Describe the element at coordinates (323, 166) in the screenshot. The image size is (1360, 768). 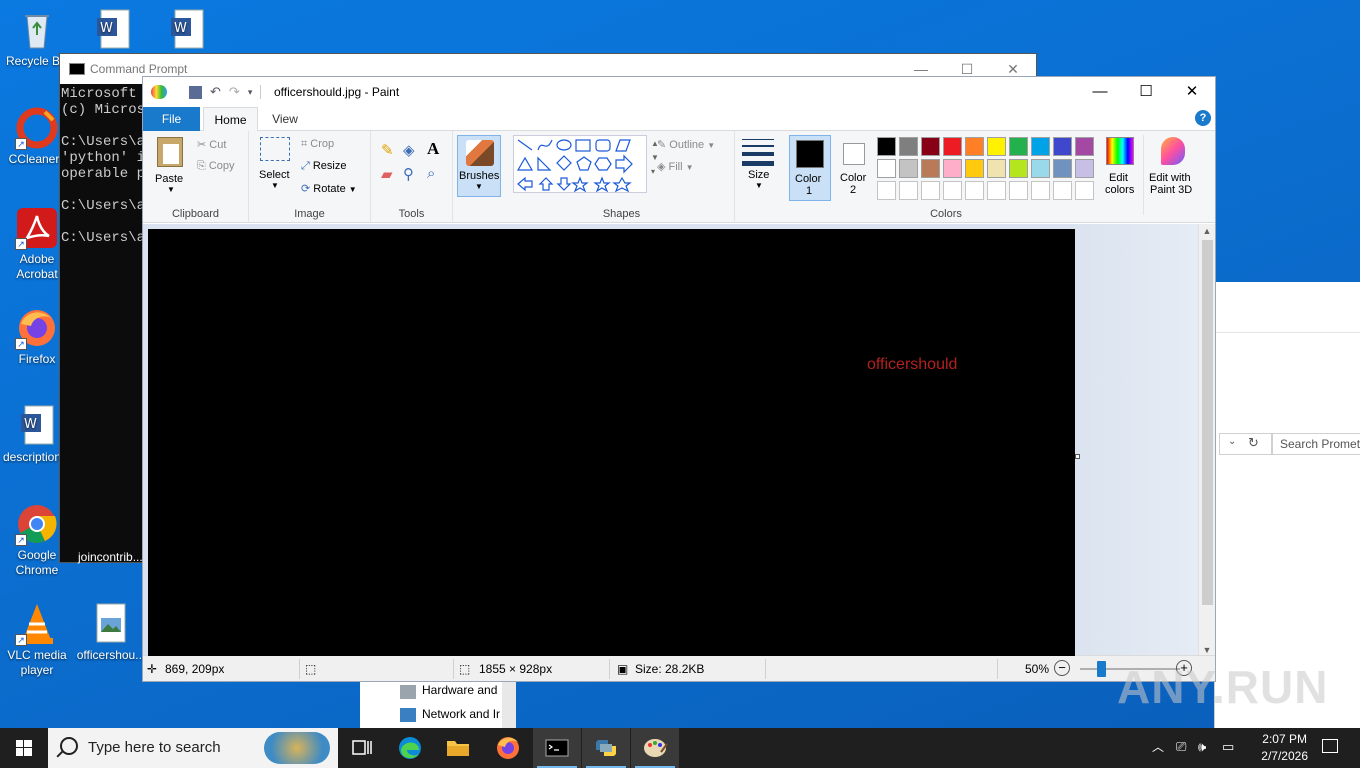
I see `resize-button: ⤢ Resize` at that location.